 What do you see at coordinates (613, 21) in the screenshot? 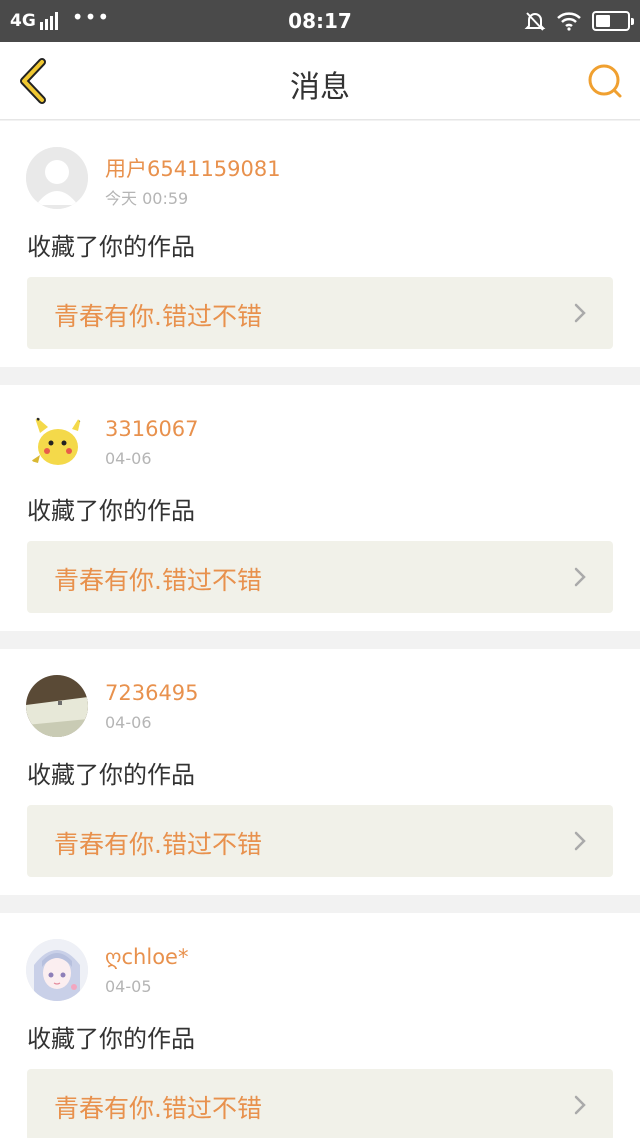
I see `battery-icon` at bounding box center [613, 21].